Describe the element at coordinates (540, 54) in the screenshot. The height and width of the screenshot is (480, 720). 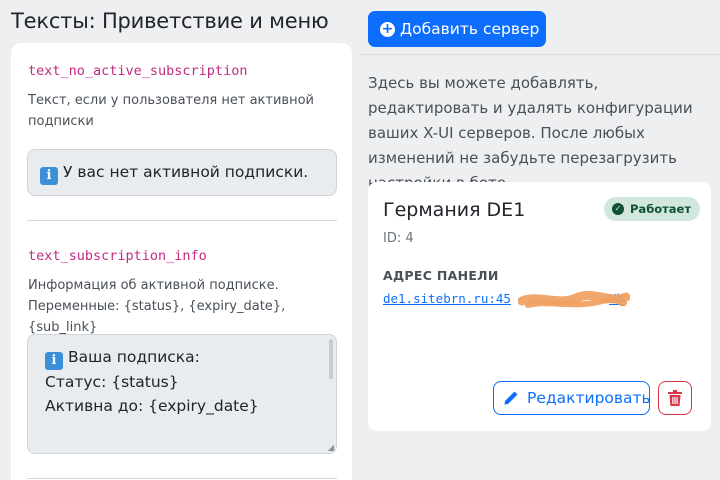
I see `header-divider` at that location.